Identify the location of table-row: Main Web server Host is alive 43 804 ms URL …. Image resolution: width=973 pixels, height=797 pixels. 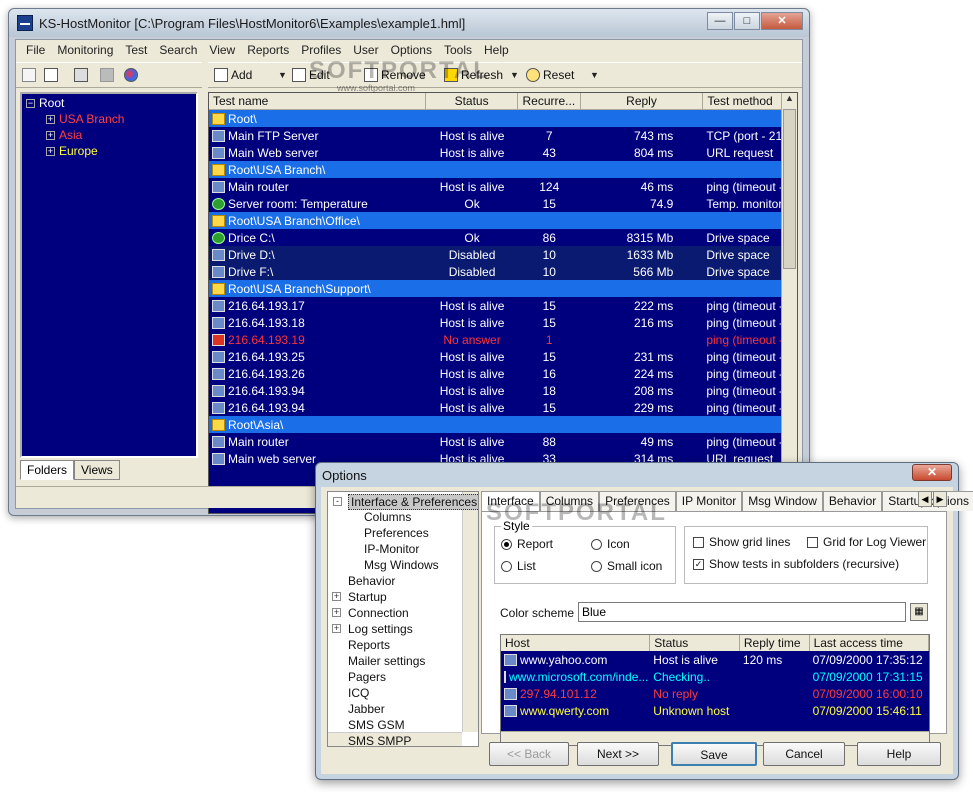
(503, 152).